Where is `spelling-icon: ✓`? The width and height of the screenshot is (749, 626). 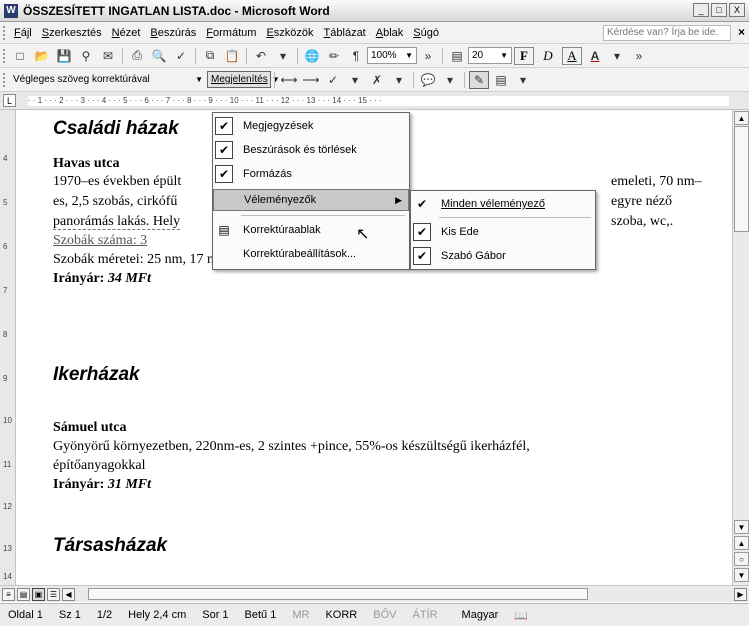
spelling-icon: ✓ is located at coordinates (181, 56).